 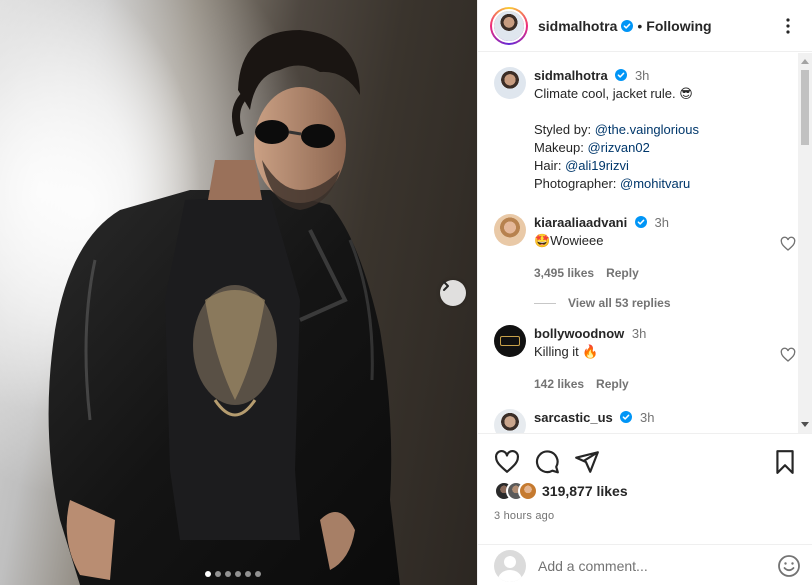 What do you see at coordinates (655, 183) in the screenshot?
I see `photographer-link: @mohitvaru` at bounding box center [655, 183].